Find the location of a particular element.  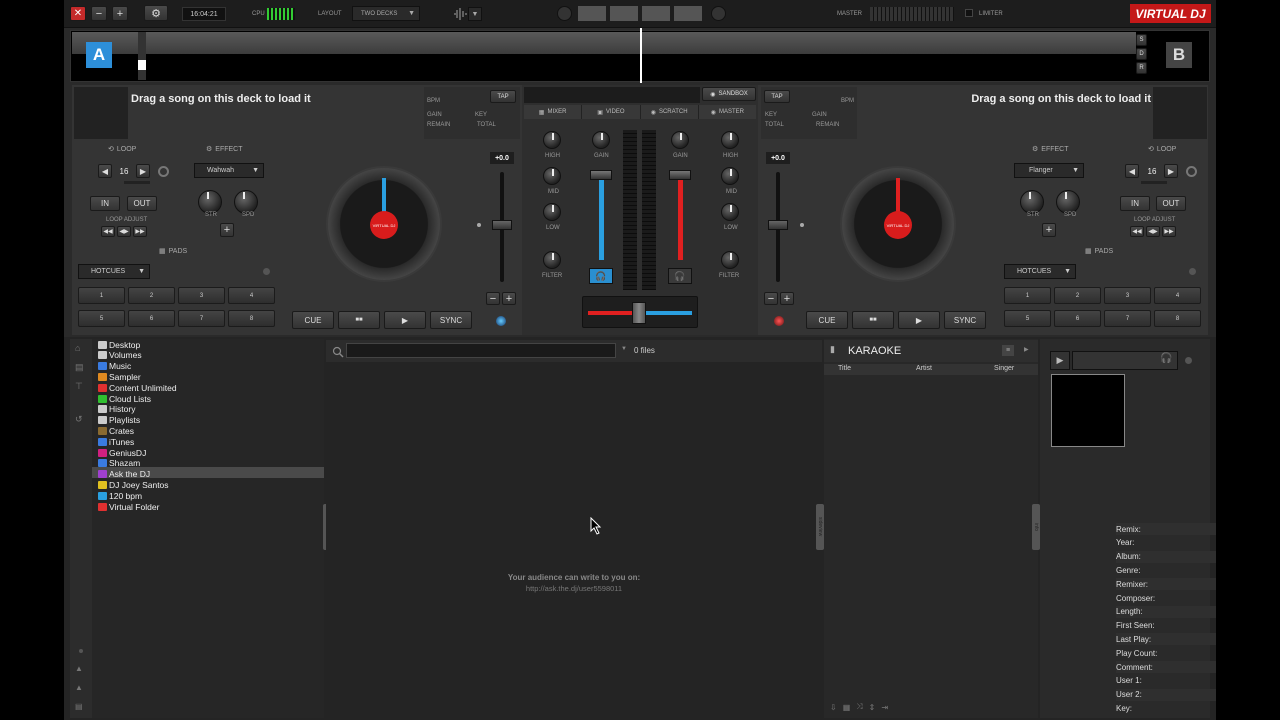

deck-a-pitch-plus: + is located at coordinates (509, 298).